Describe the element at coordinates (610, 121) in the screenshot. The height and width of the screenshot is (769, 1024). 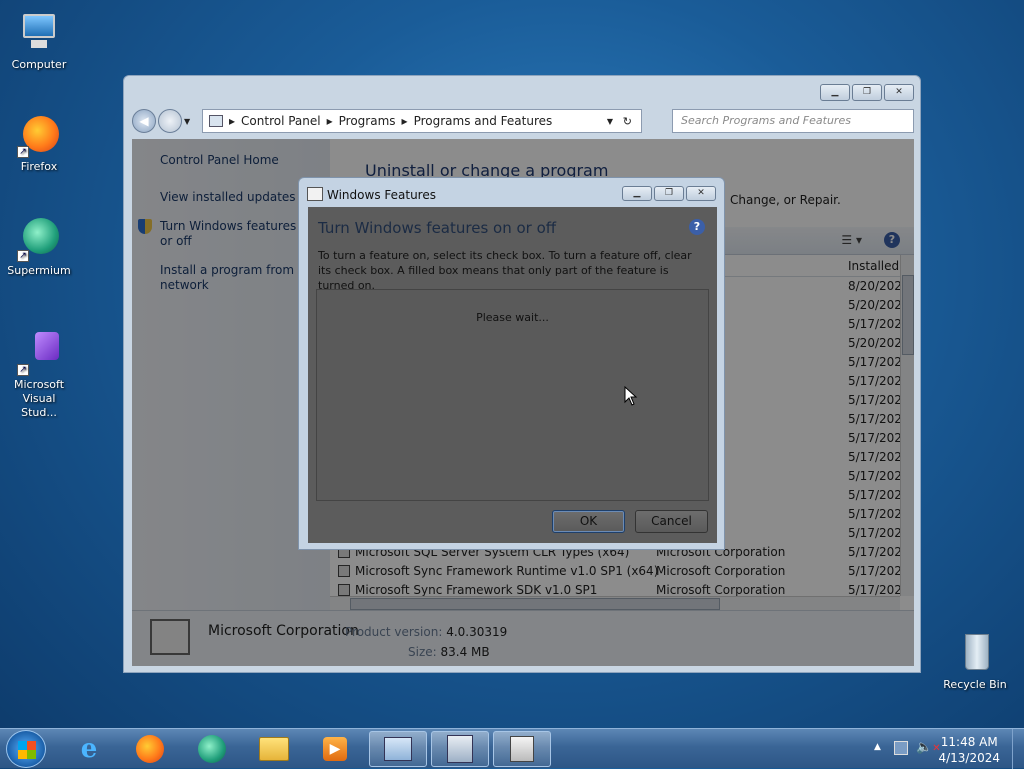
I see `breadcrumb-dropdown-icon: ▼` at that location.